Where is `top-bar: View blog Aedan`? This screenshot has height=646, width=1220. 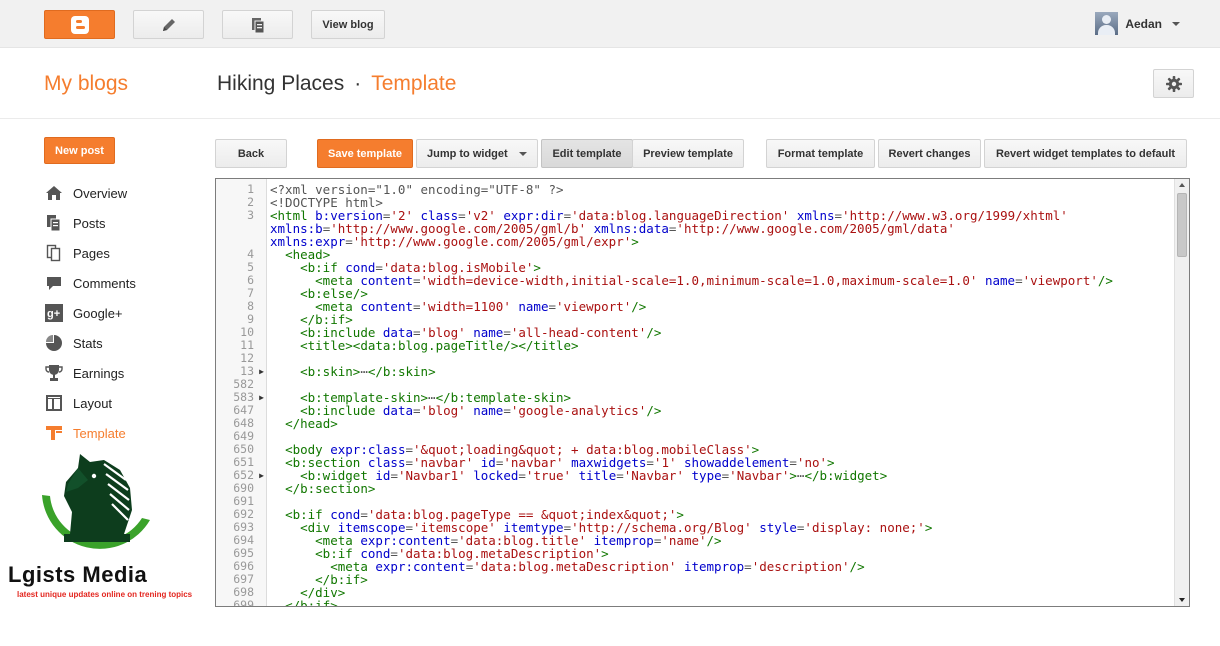 top-bar: View blog Aedan is located at coordinates (610, 24).